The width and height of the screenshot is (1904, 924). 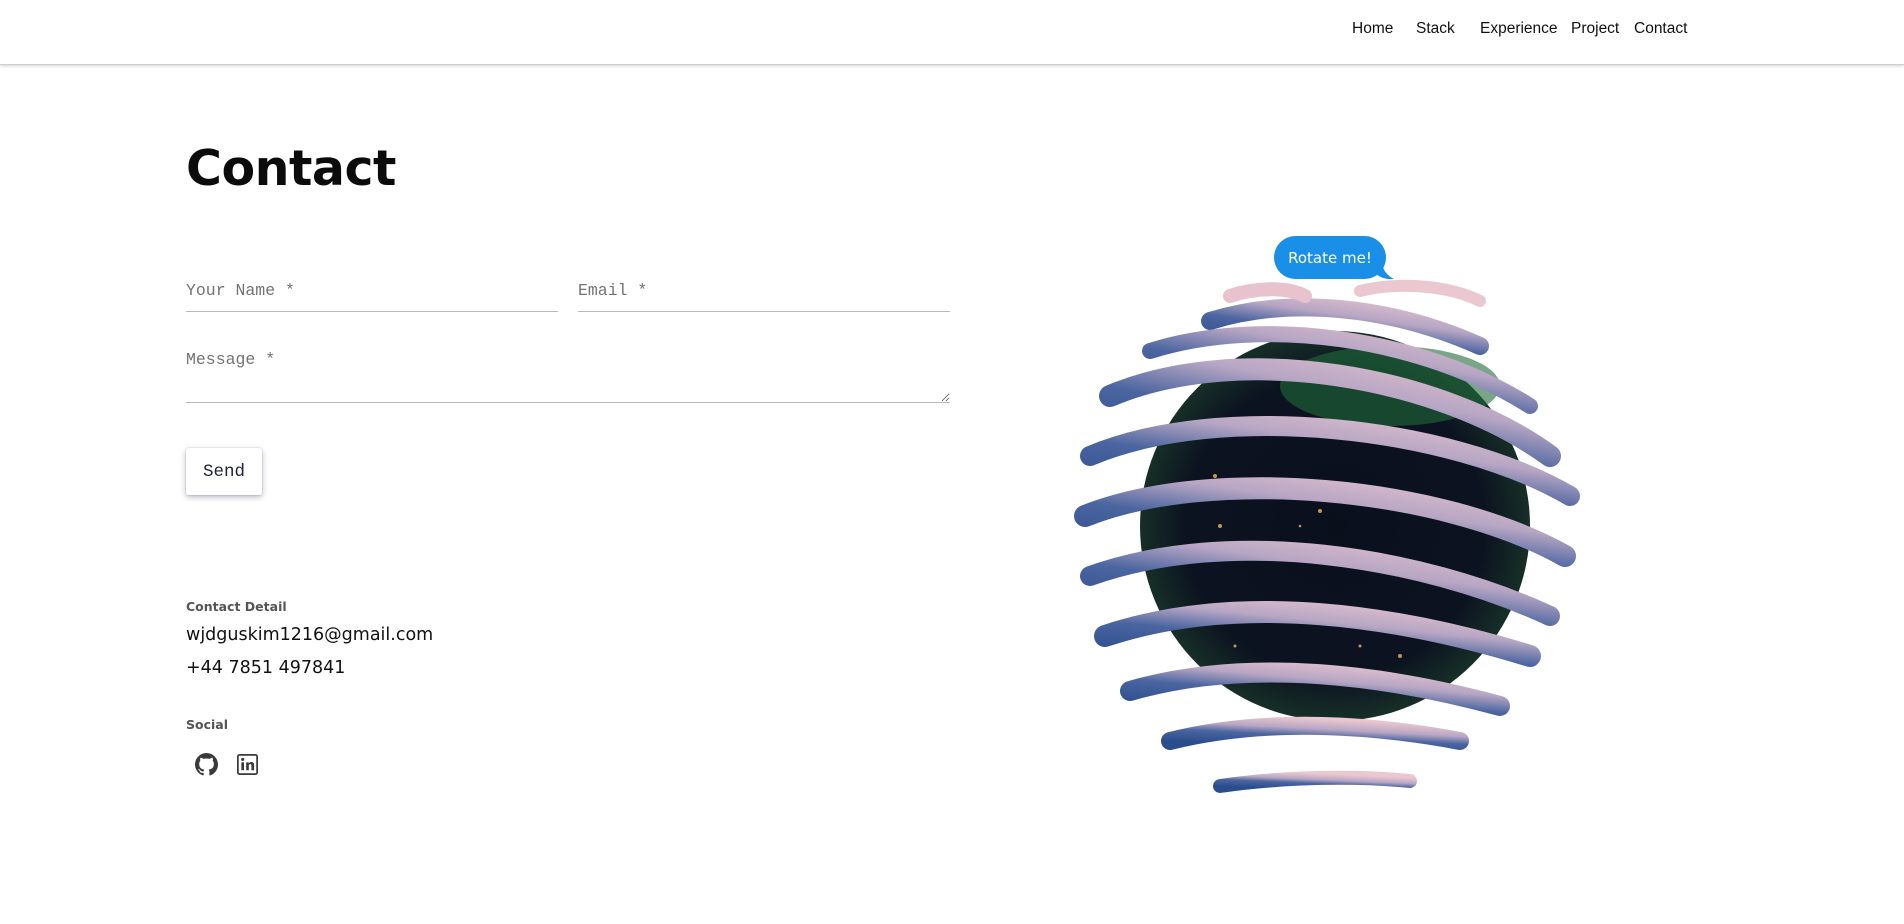 I want to click on nav-stack: Stack, so click(x=1435, y=29).